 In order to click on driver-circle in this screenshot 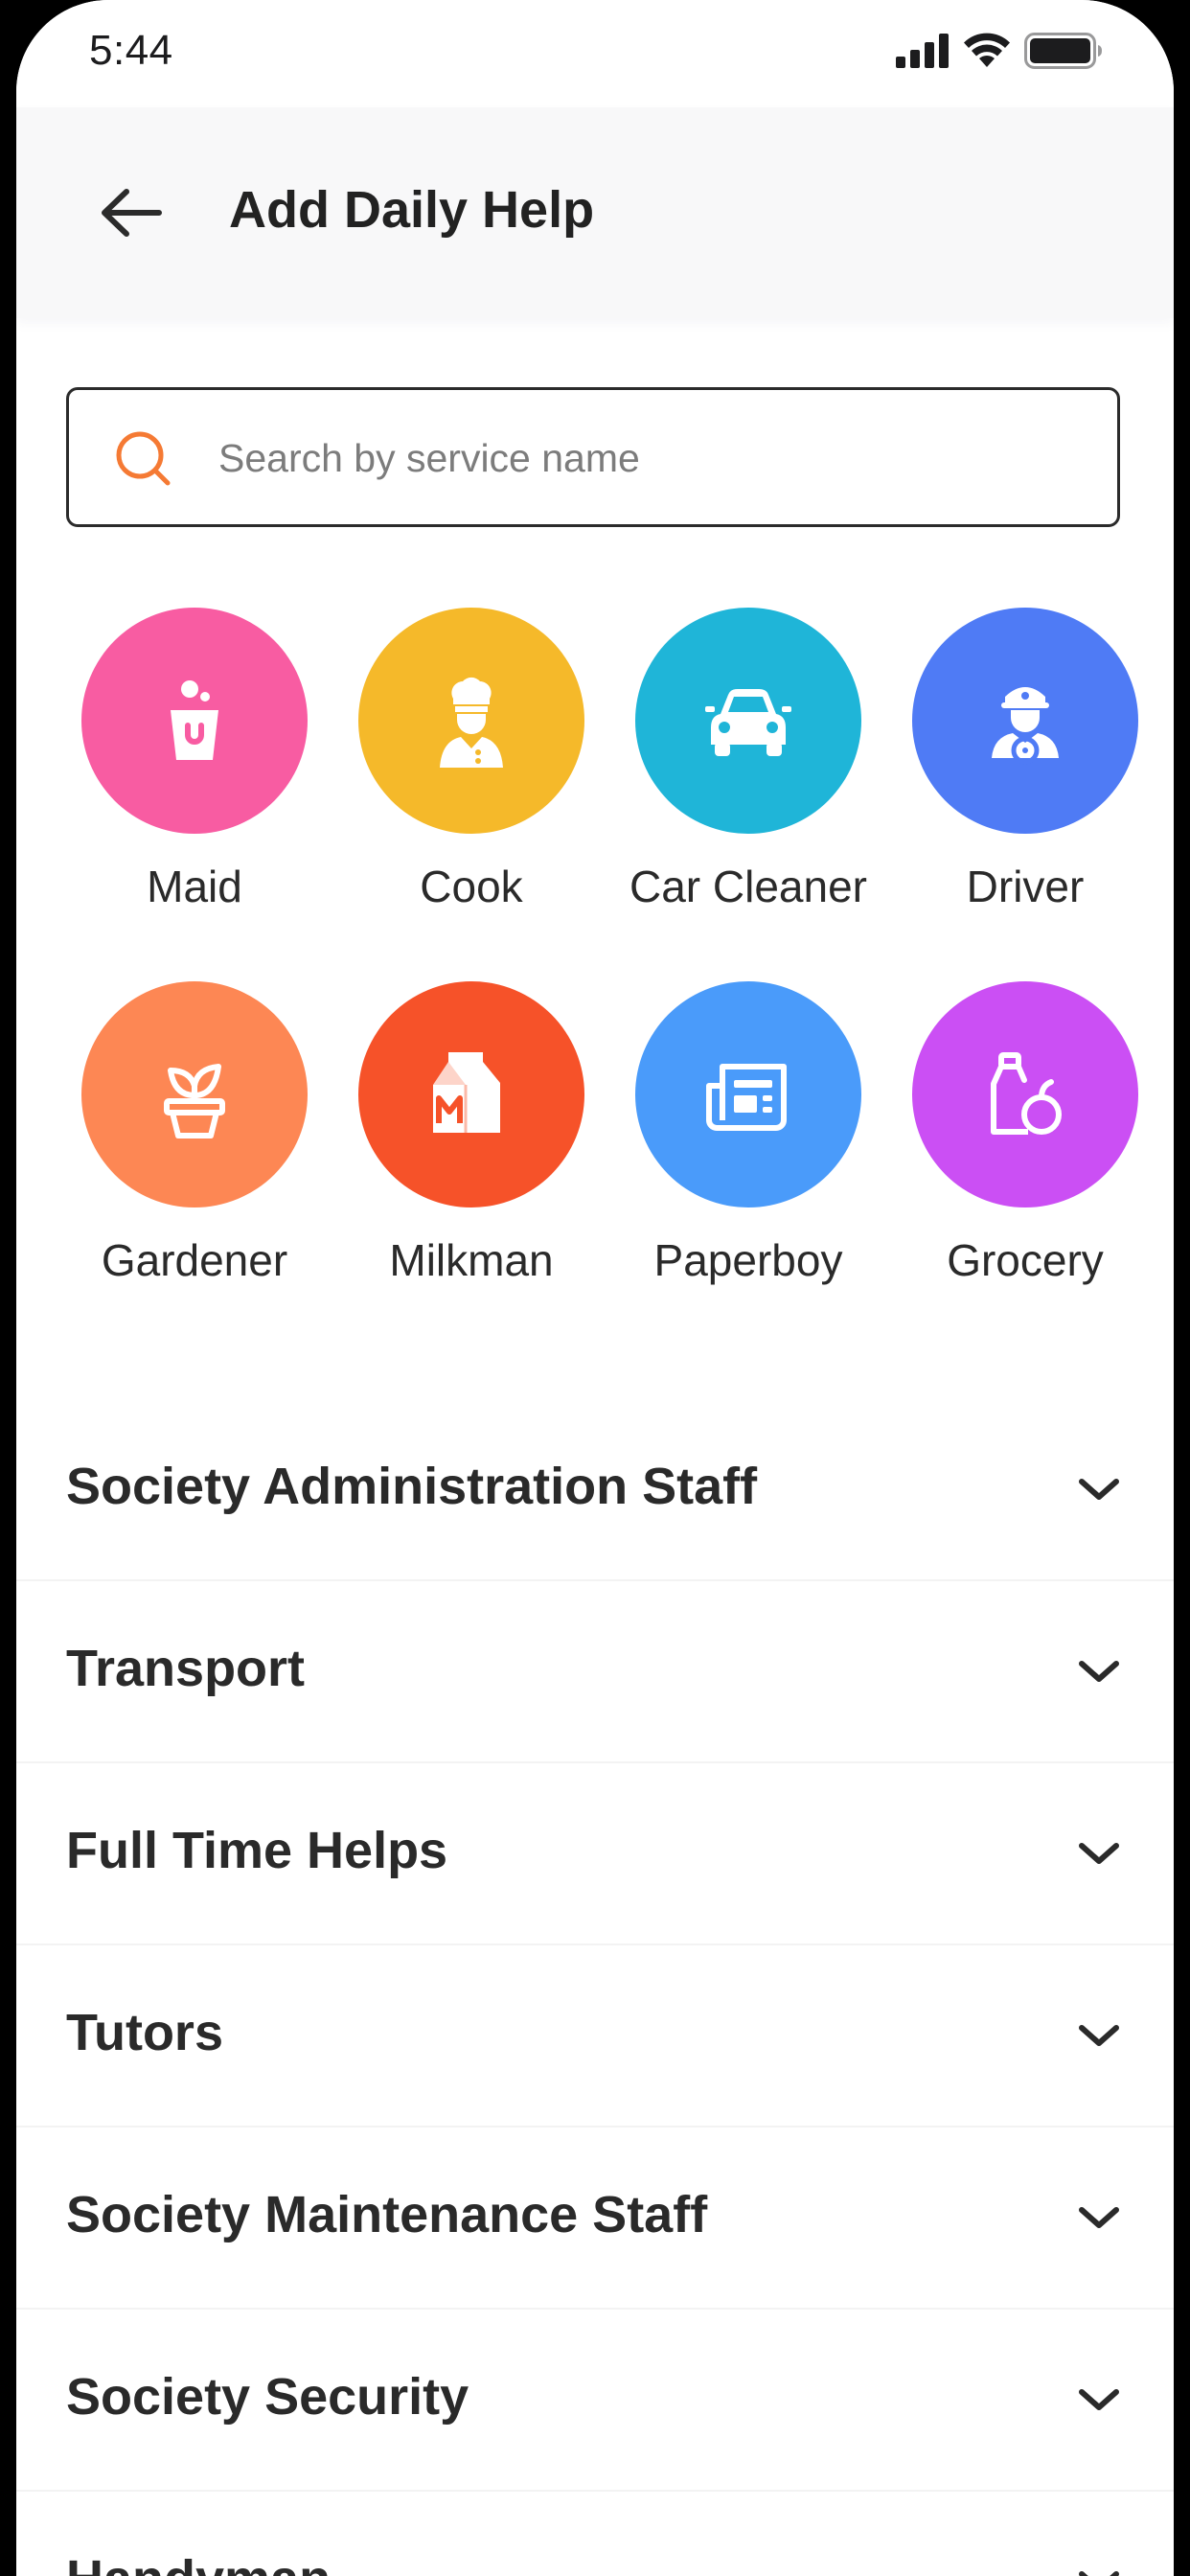, I will do `click(1025, 721)`.